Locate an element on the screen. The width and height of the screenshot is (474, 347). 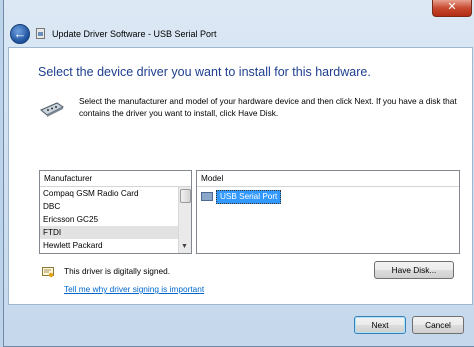
back-button: ← is located at coordinates (20, 34).